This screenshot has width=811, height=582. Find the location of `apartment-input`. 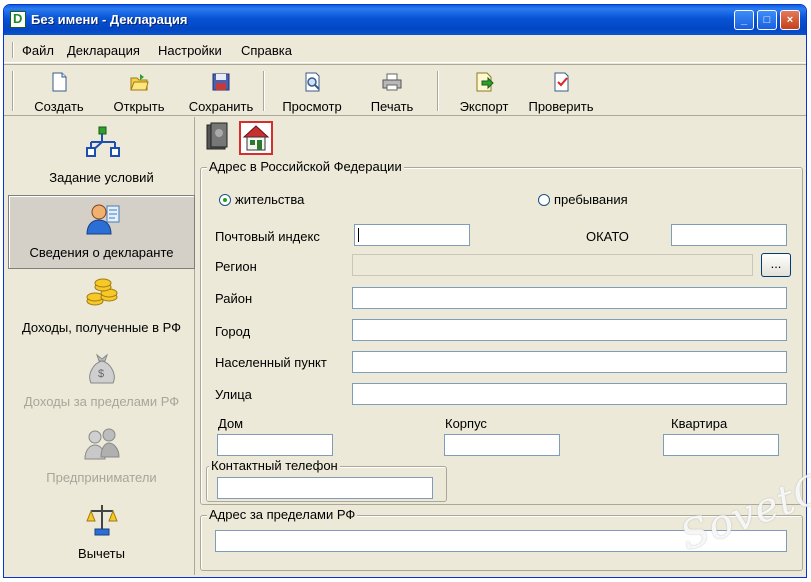

apartment-input is located at coordinates (721, 445).